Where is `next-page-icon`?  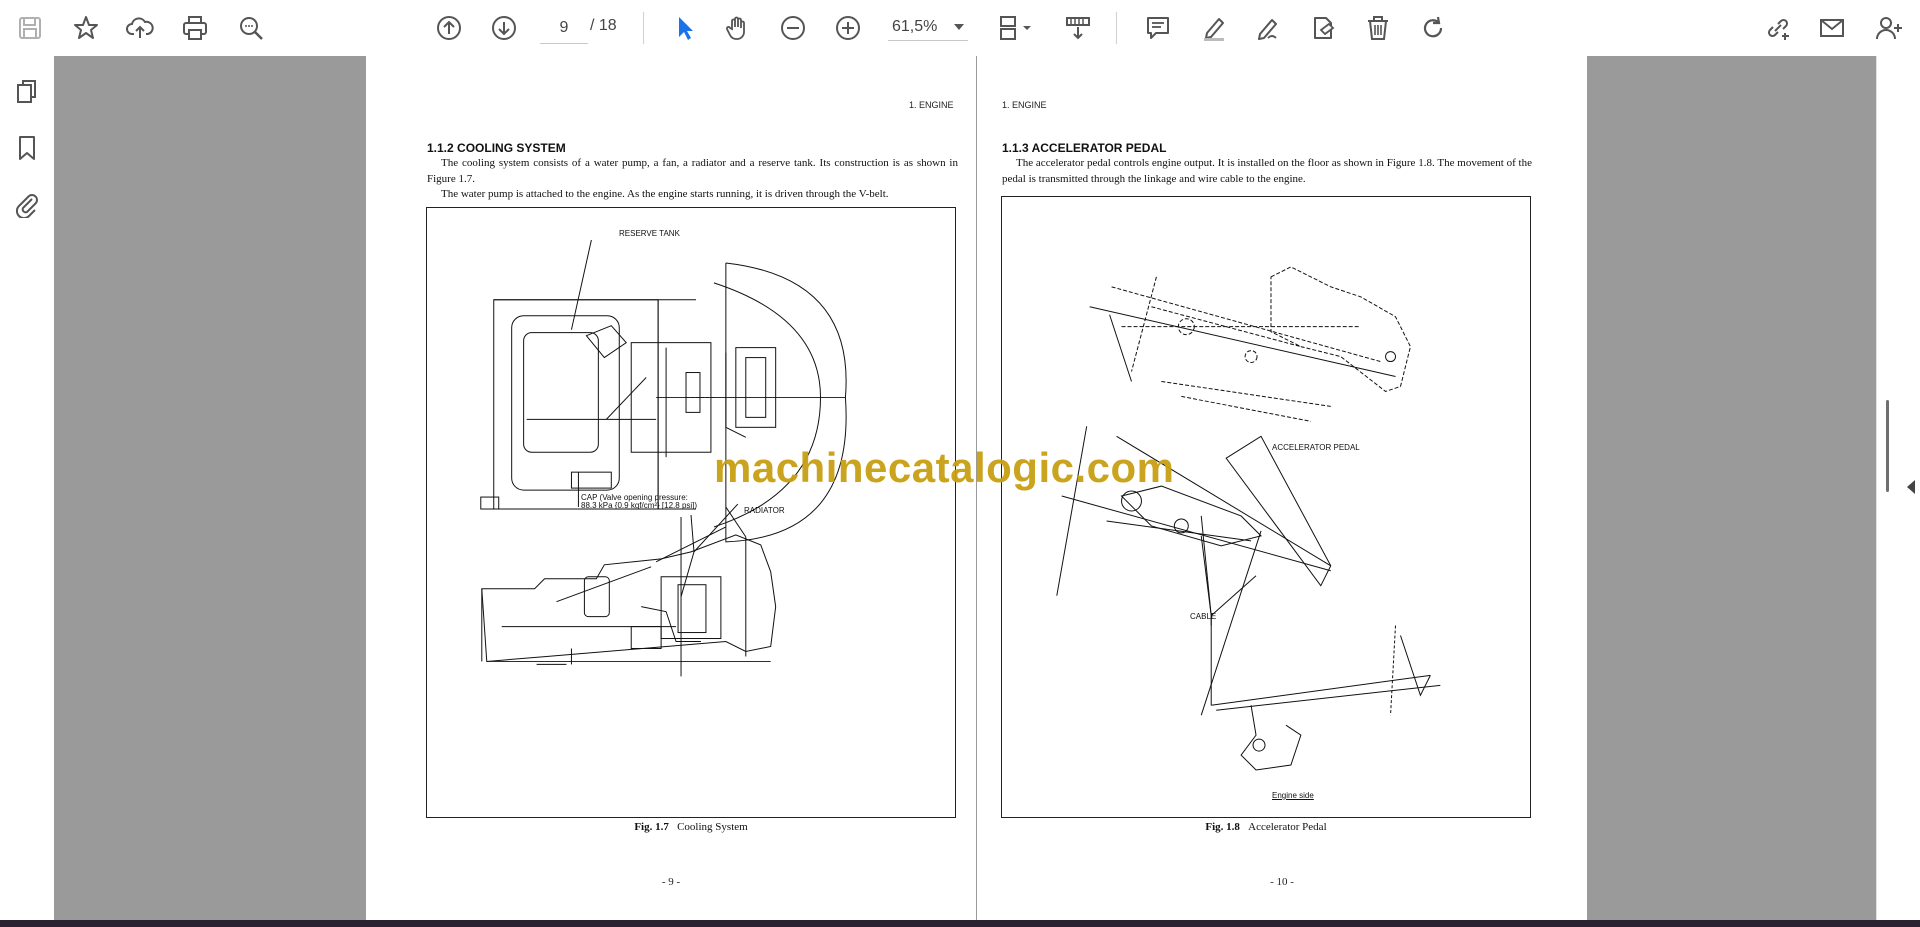
next-page-icon is located at coordinates (504, 28).